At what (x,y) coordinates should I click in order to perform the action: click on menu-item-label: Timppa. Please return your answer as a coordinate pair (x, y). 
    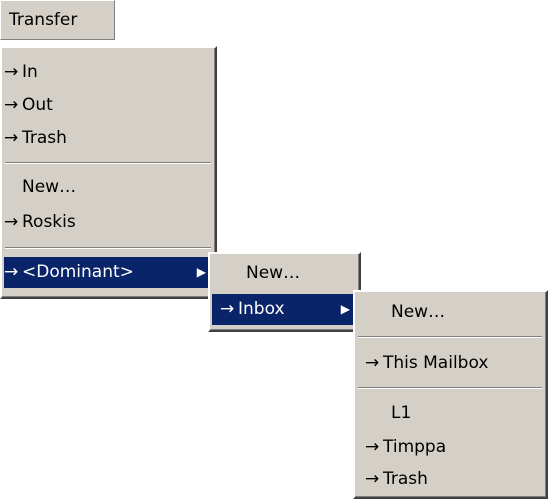
    Looking at the image, I should click on (415, 447).